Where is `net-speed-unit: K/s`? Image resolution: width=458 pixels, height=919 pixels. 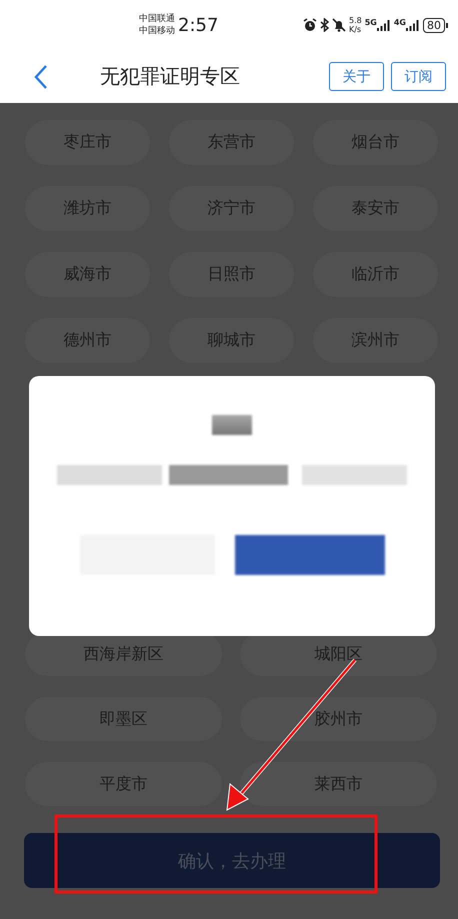 net-speed-unit: K/s is located at coordinates (355, 29).